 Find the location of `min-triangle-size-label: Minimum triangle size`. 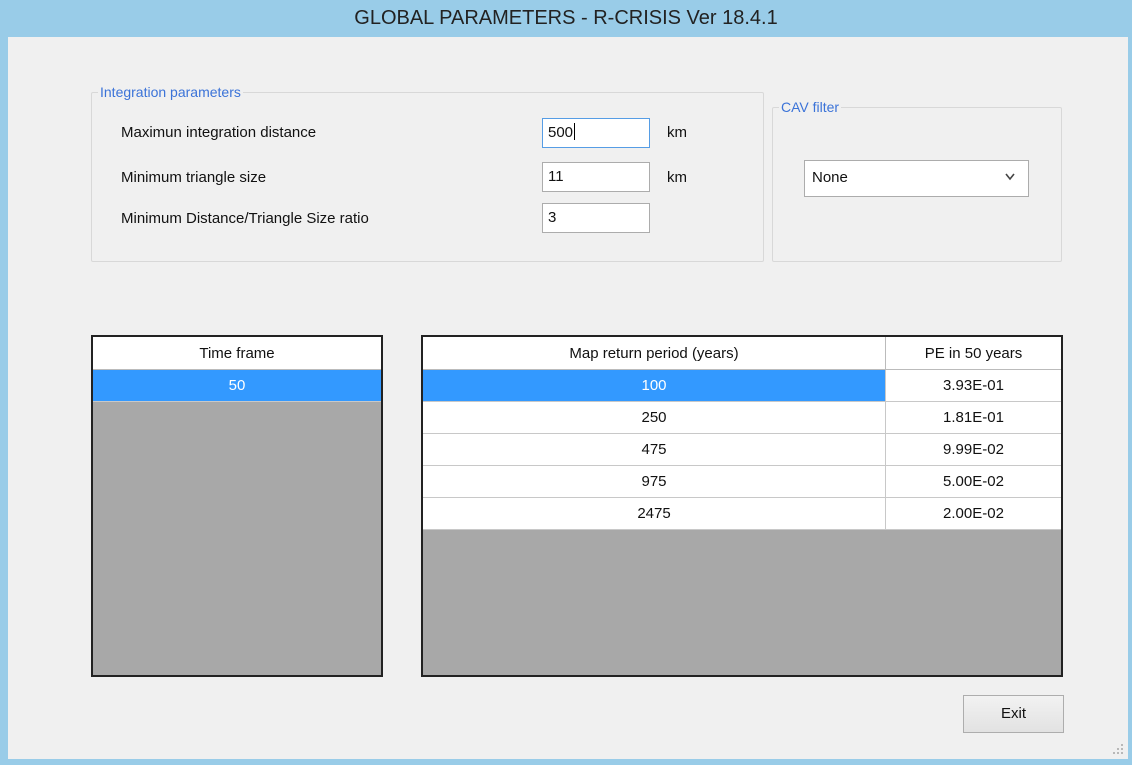

min-triangle-size-label: Minimum triangle size is located at coordinates (194, 177).